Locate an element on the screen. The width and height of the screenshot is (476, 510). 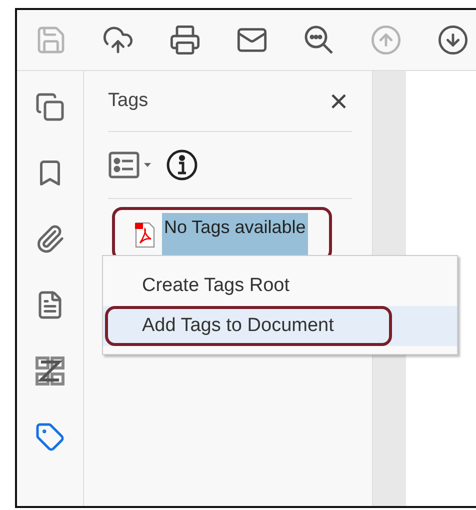
options-menu-button is located at coordinates (130, 165).